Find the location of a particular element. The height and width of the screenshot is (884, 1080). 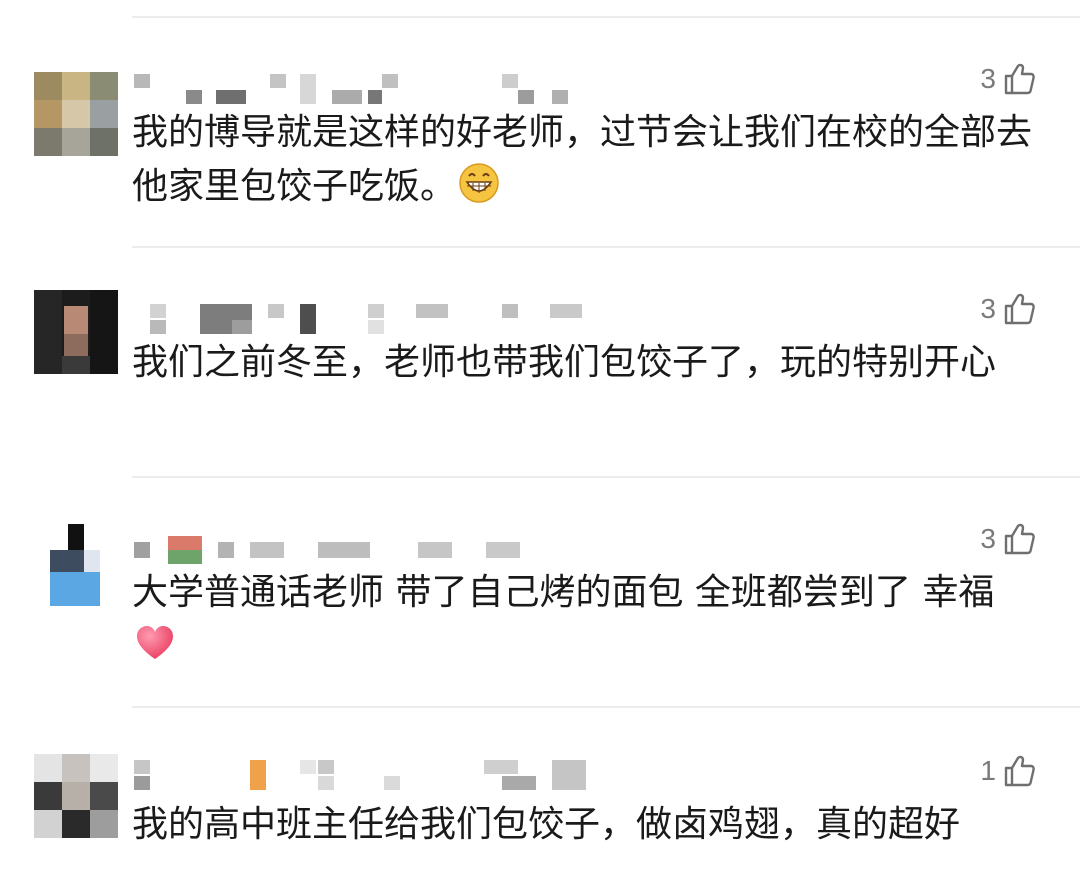

comment-text: 我的高中班主任给我们包饺子，做卤鸡翅，真的超好 is located at coordinates (546, 824).